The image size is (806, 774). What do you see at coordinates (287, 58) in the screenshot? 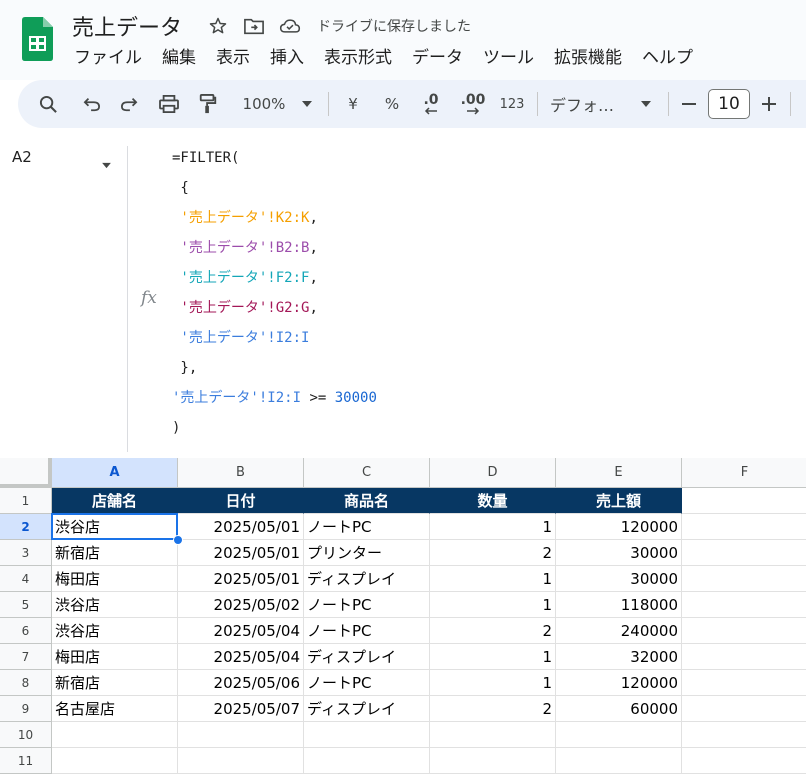
I see `menu-insert: 挿入` at bounding box center [287, 58].